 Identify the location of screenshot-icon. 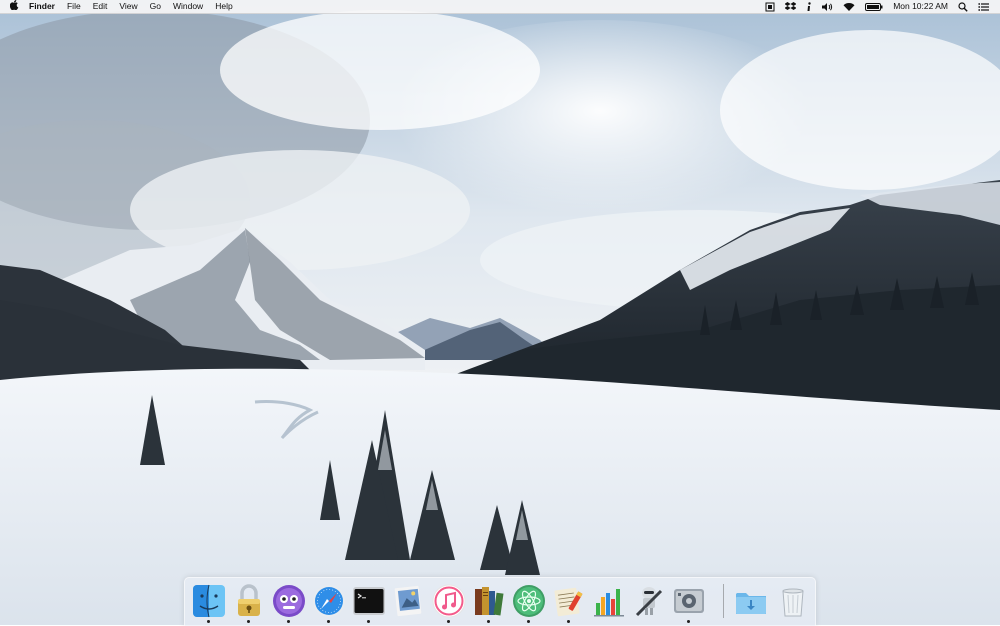
(770, 7).